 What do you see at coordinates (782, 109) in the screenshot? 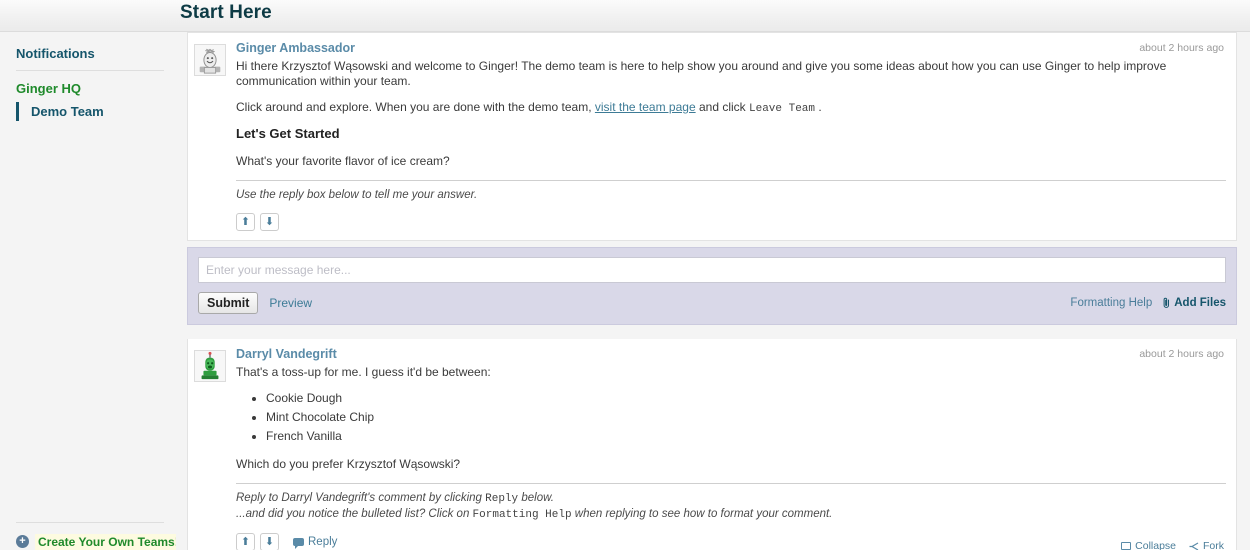
I see `leave-team-code: Leave Team` at bounding box center [782, 109].